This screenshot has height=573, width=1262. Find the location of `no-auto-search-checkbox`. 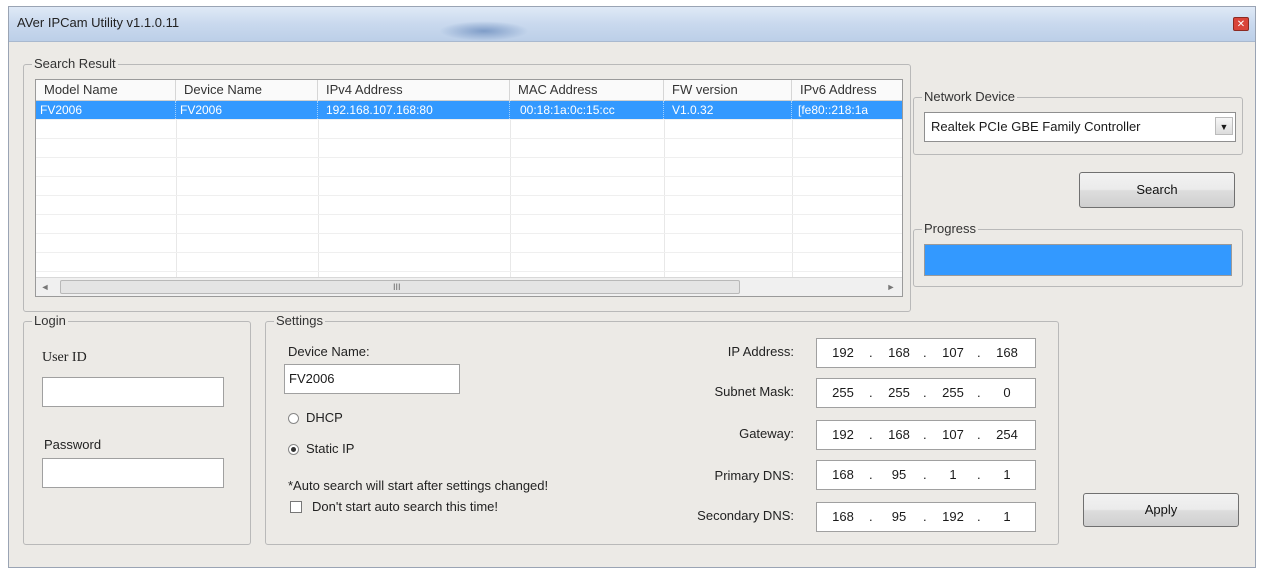

no-auto-search-checkbox is located at coordinates (296, 507).